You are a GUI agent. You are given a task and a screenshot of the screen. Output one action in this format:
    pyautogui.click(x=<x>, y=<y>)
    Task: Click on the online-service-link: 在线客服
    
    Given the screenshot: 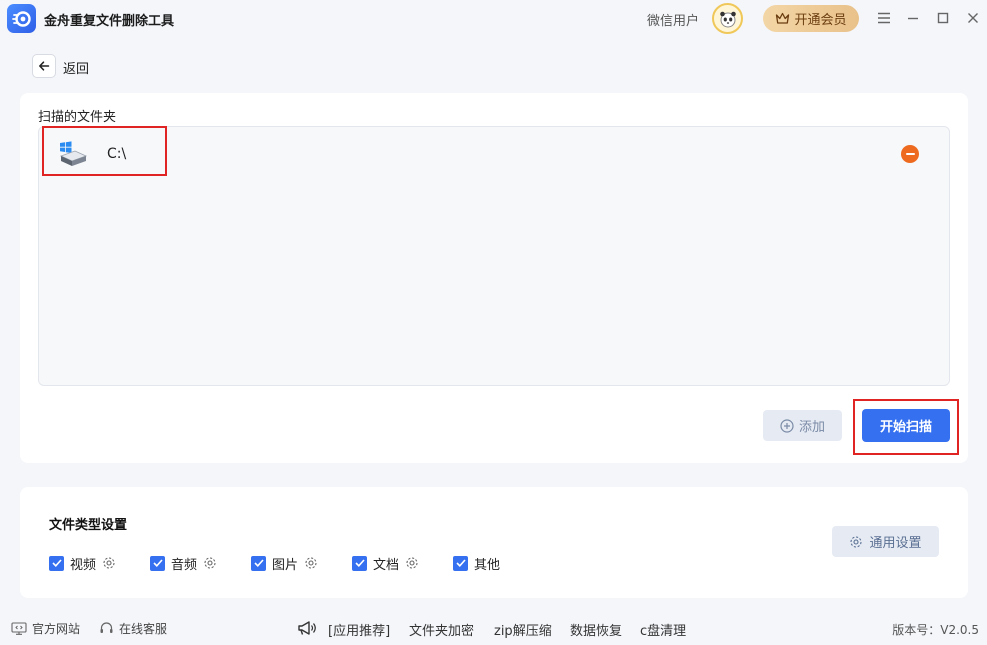 What is the action you would take?
    pyautogui.click(x=133, y=628)
    